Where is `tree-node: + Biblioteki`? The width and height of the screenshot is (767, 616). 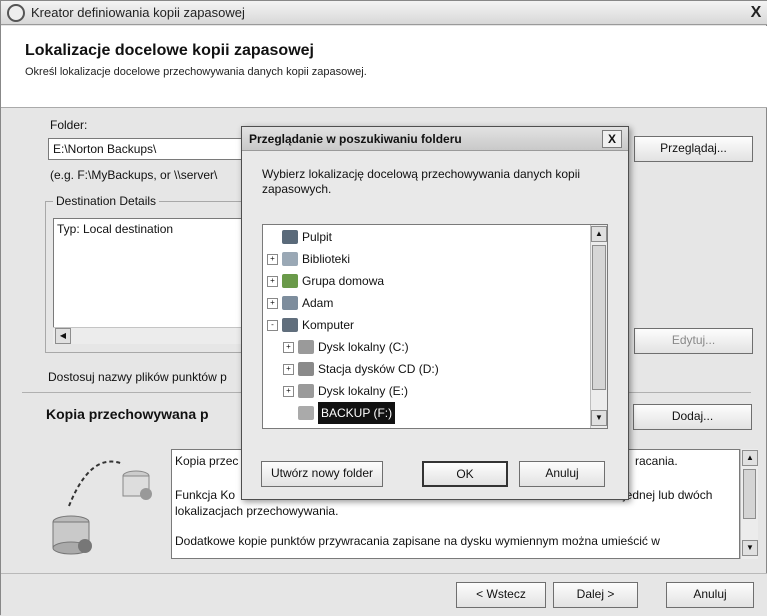
tree-node: + Biblioteki is located at coordinates (427, 259).